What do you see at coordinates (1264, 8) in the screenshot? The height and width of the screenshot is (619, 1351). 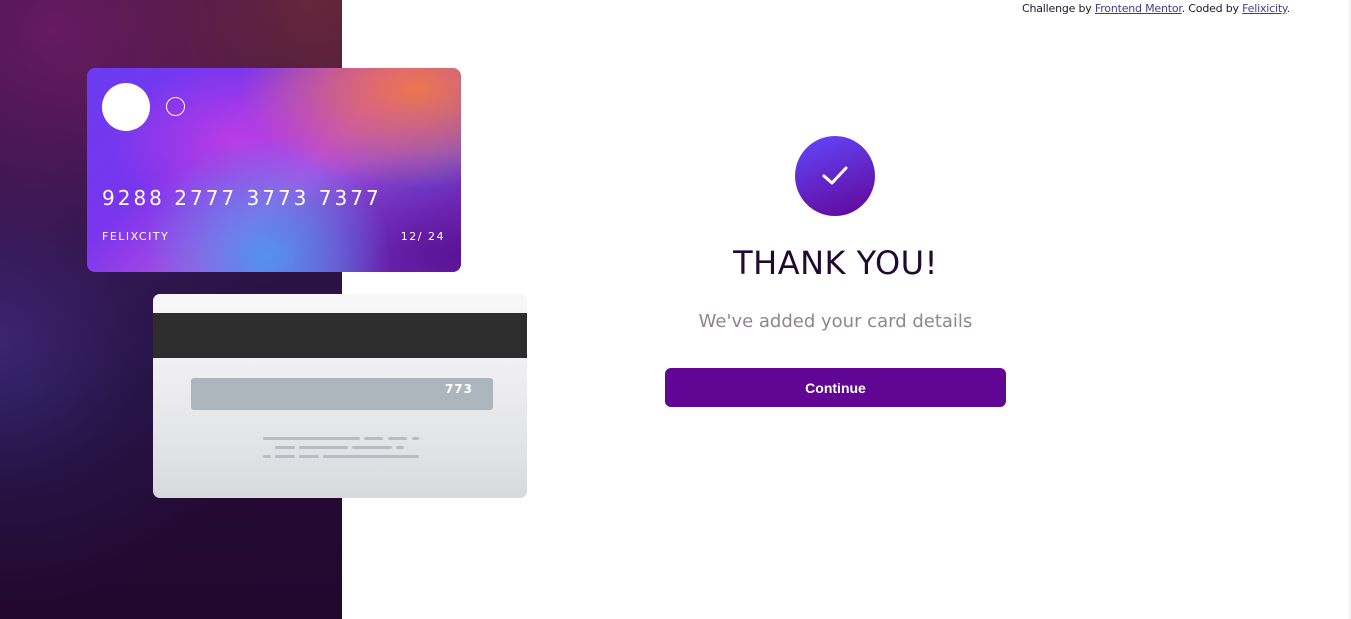 I see `author-link: Felixicity` at bounding box center [1264, 8].